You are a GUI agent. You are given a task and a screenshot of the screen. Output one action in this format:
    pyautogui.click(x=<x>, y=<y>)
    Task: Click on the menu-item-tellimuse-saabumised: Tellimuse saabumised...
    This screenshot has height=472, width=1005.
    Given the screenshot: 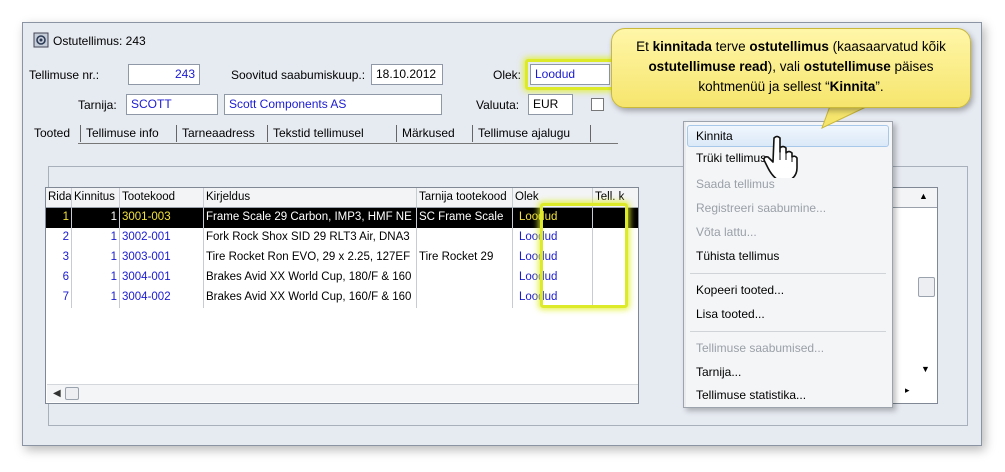 What is the action you would take?
    pyautogui.click(x=760, y=348)
    